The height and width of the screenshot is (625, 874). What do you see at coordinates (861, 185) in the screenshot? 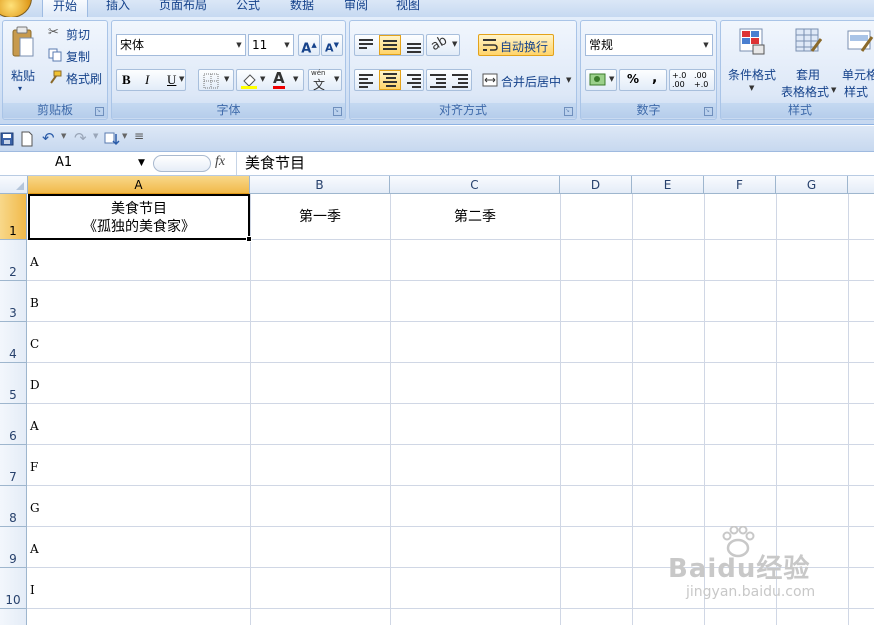
I see `column-header-h` at bounding box center [861, 185].